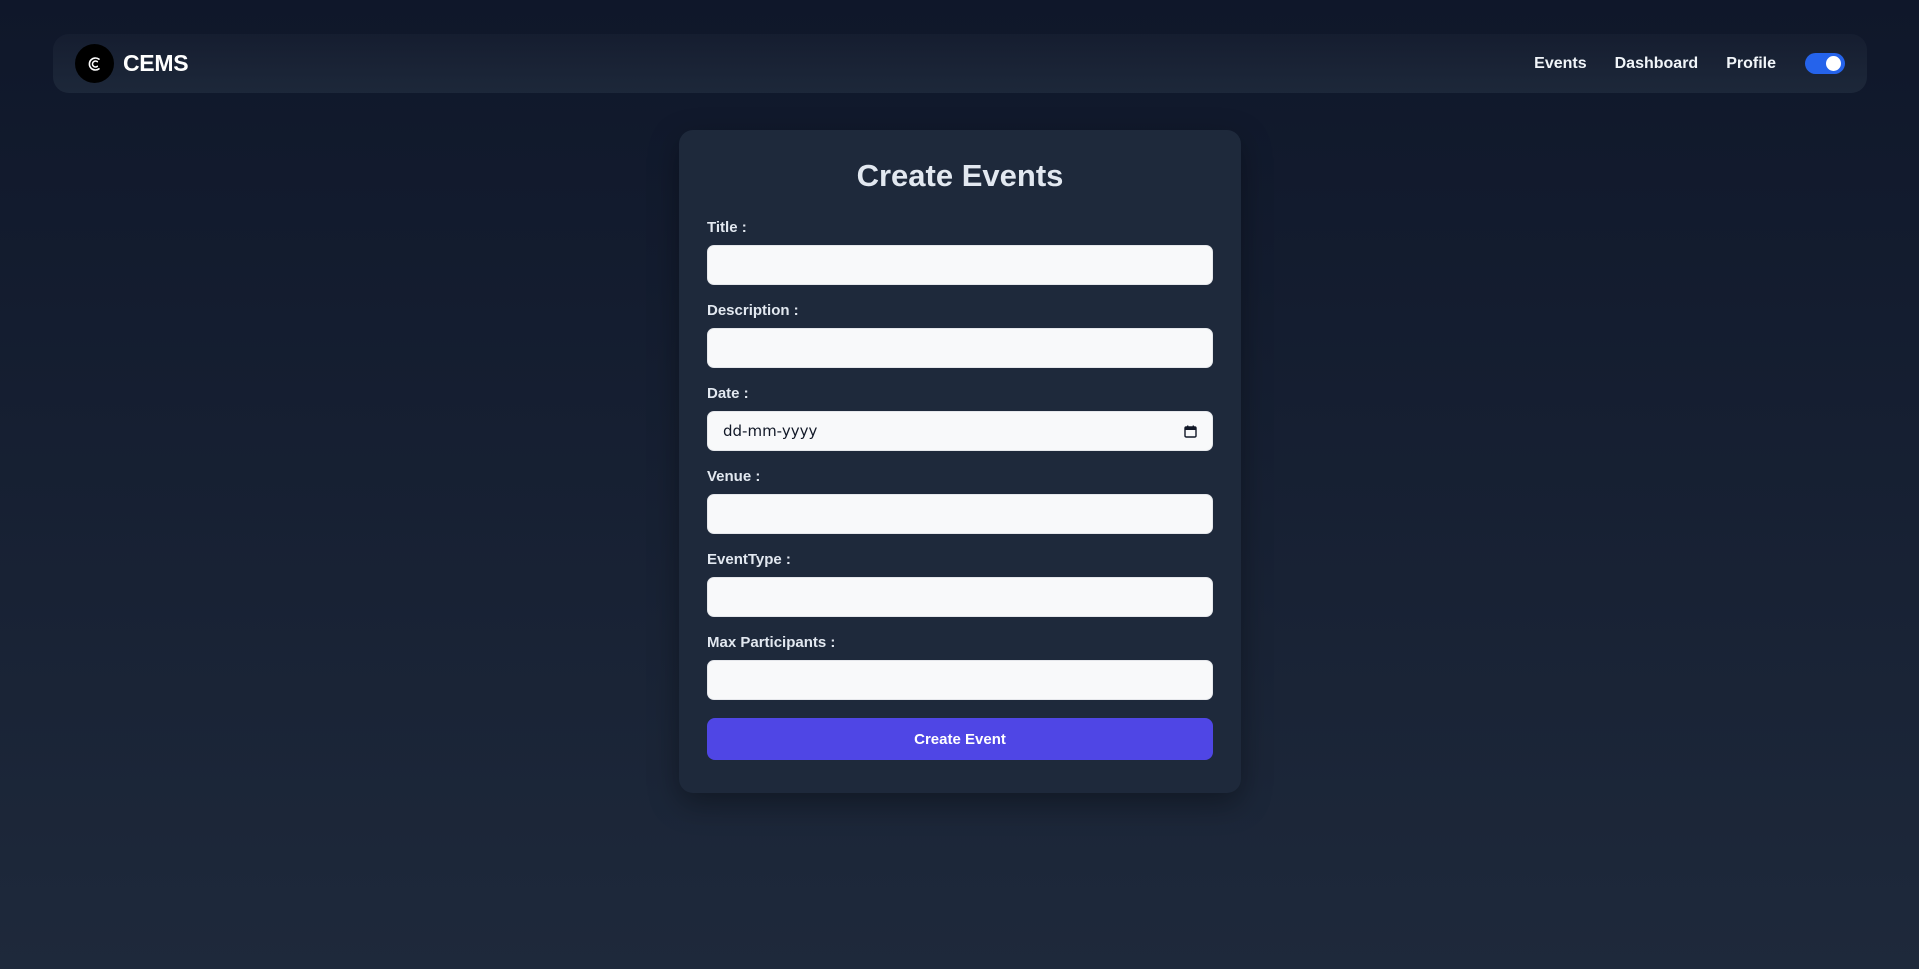 The width and height of the screenshot is (1919, 969). Describe the element at coordinates (770, 431) in the screenshot. I see `date-placeholder: dd-mm-yyyy` at that location.